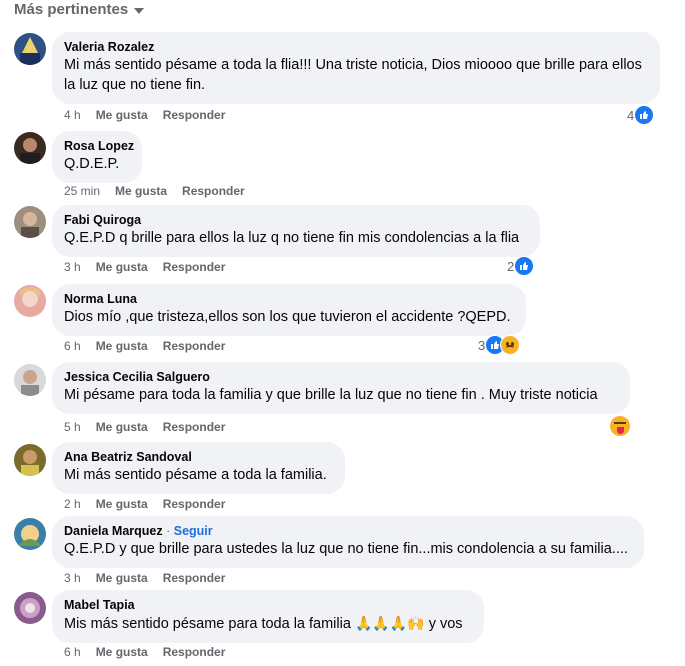 Image resolution: width=685 pixels, height=666 pixels. I want to click on comment-text: Q.D.E.P., so click(92, 164).